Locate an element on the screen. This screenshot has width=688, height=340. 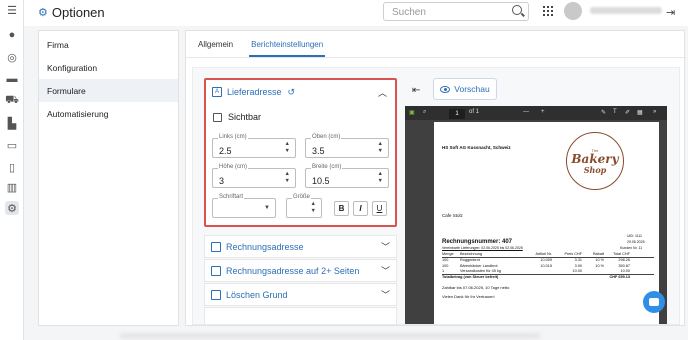
links-field: Links (cm) 2.5 ▲ ▼ is located at coordinates (254, 146).